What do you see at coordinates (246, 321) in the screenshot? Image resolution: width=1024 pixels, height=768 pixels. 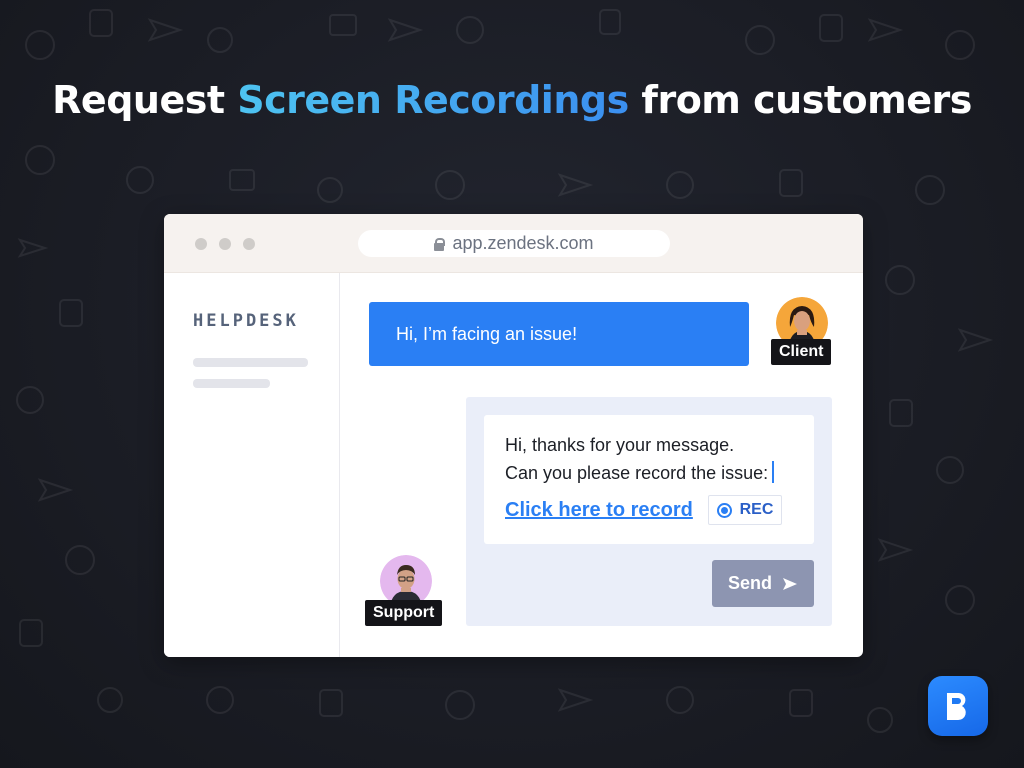 I see `helpdesk-logo: HELPDESK` at bounding box center [246, 321].